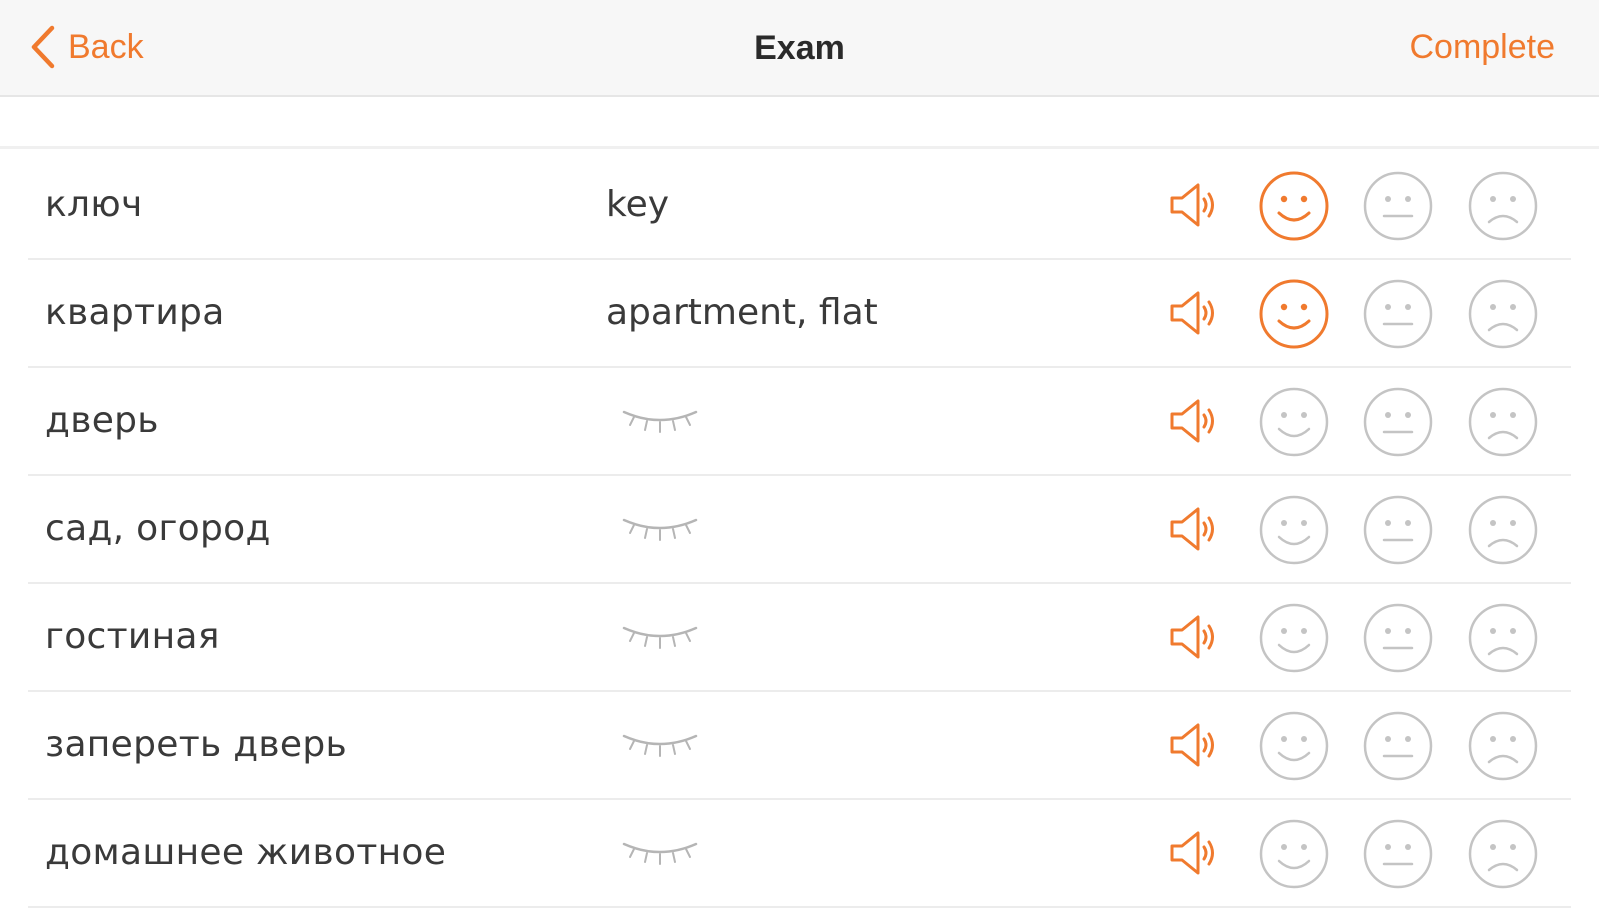 The height and width of the screenshot is (908, 1599). Describe the element at coordinates (742, 313) in the screenshot. I see `translation-label: apartment, flat` at that location.